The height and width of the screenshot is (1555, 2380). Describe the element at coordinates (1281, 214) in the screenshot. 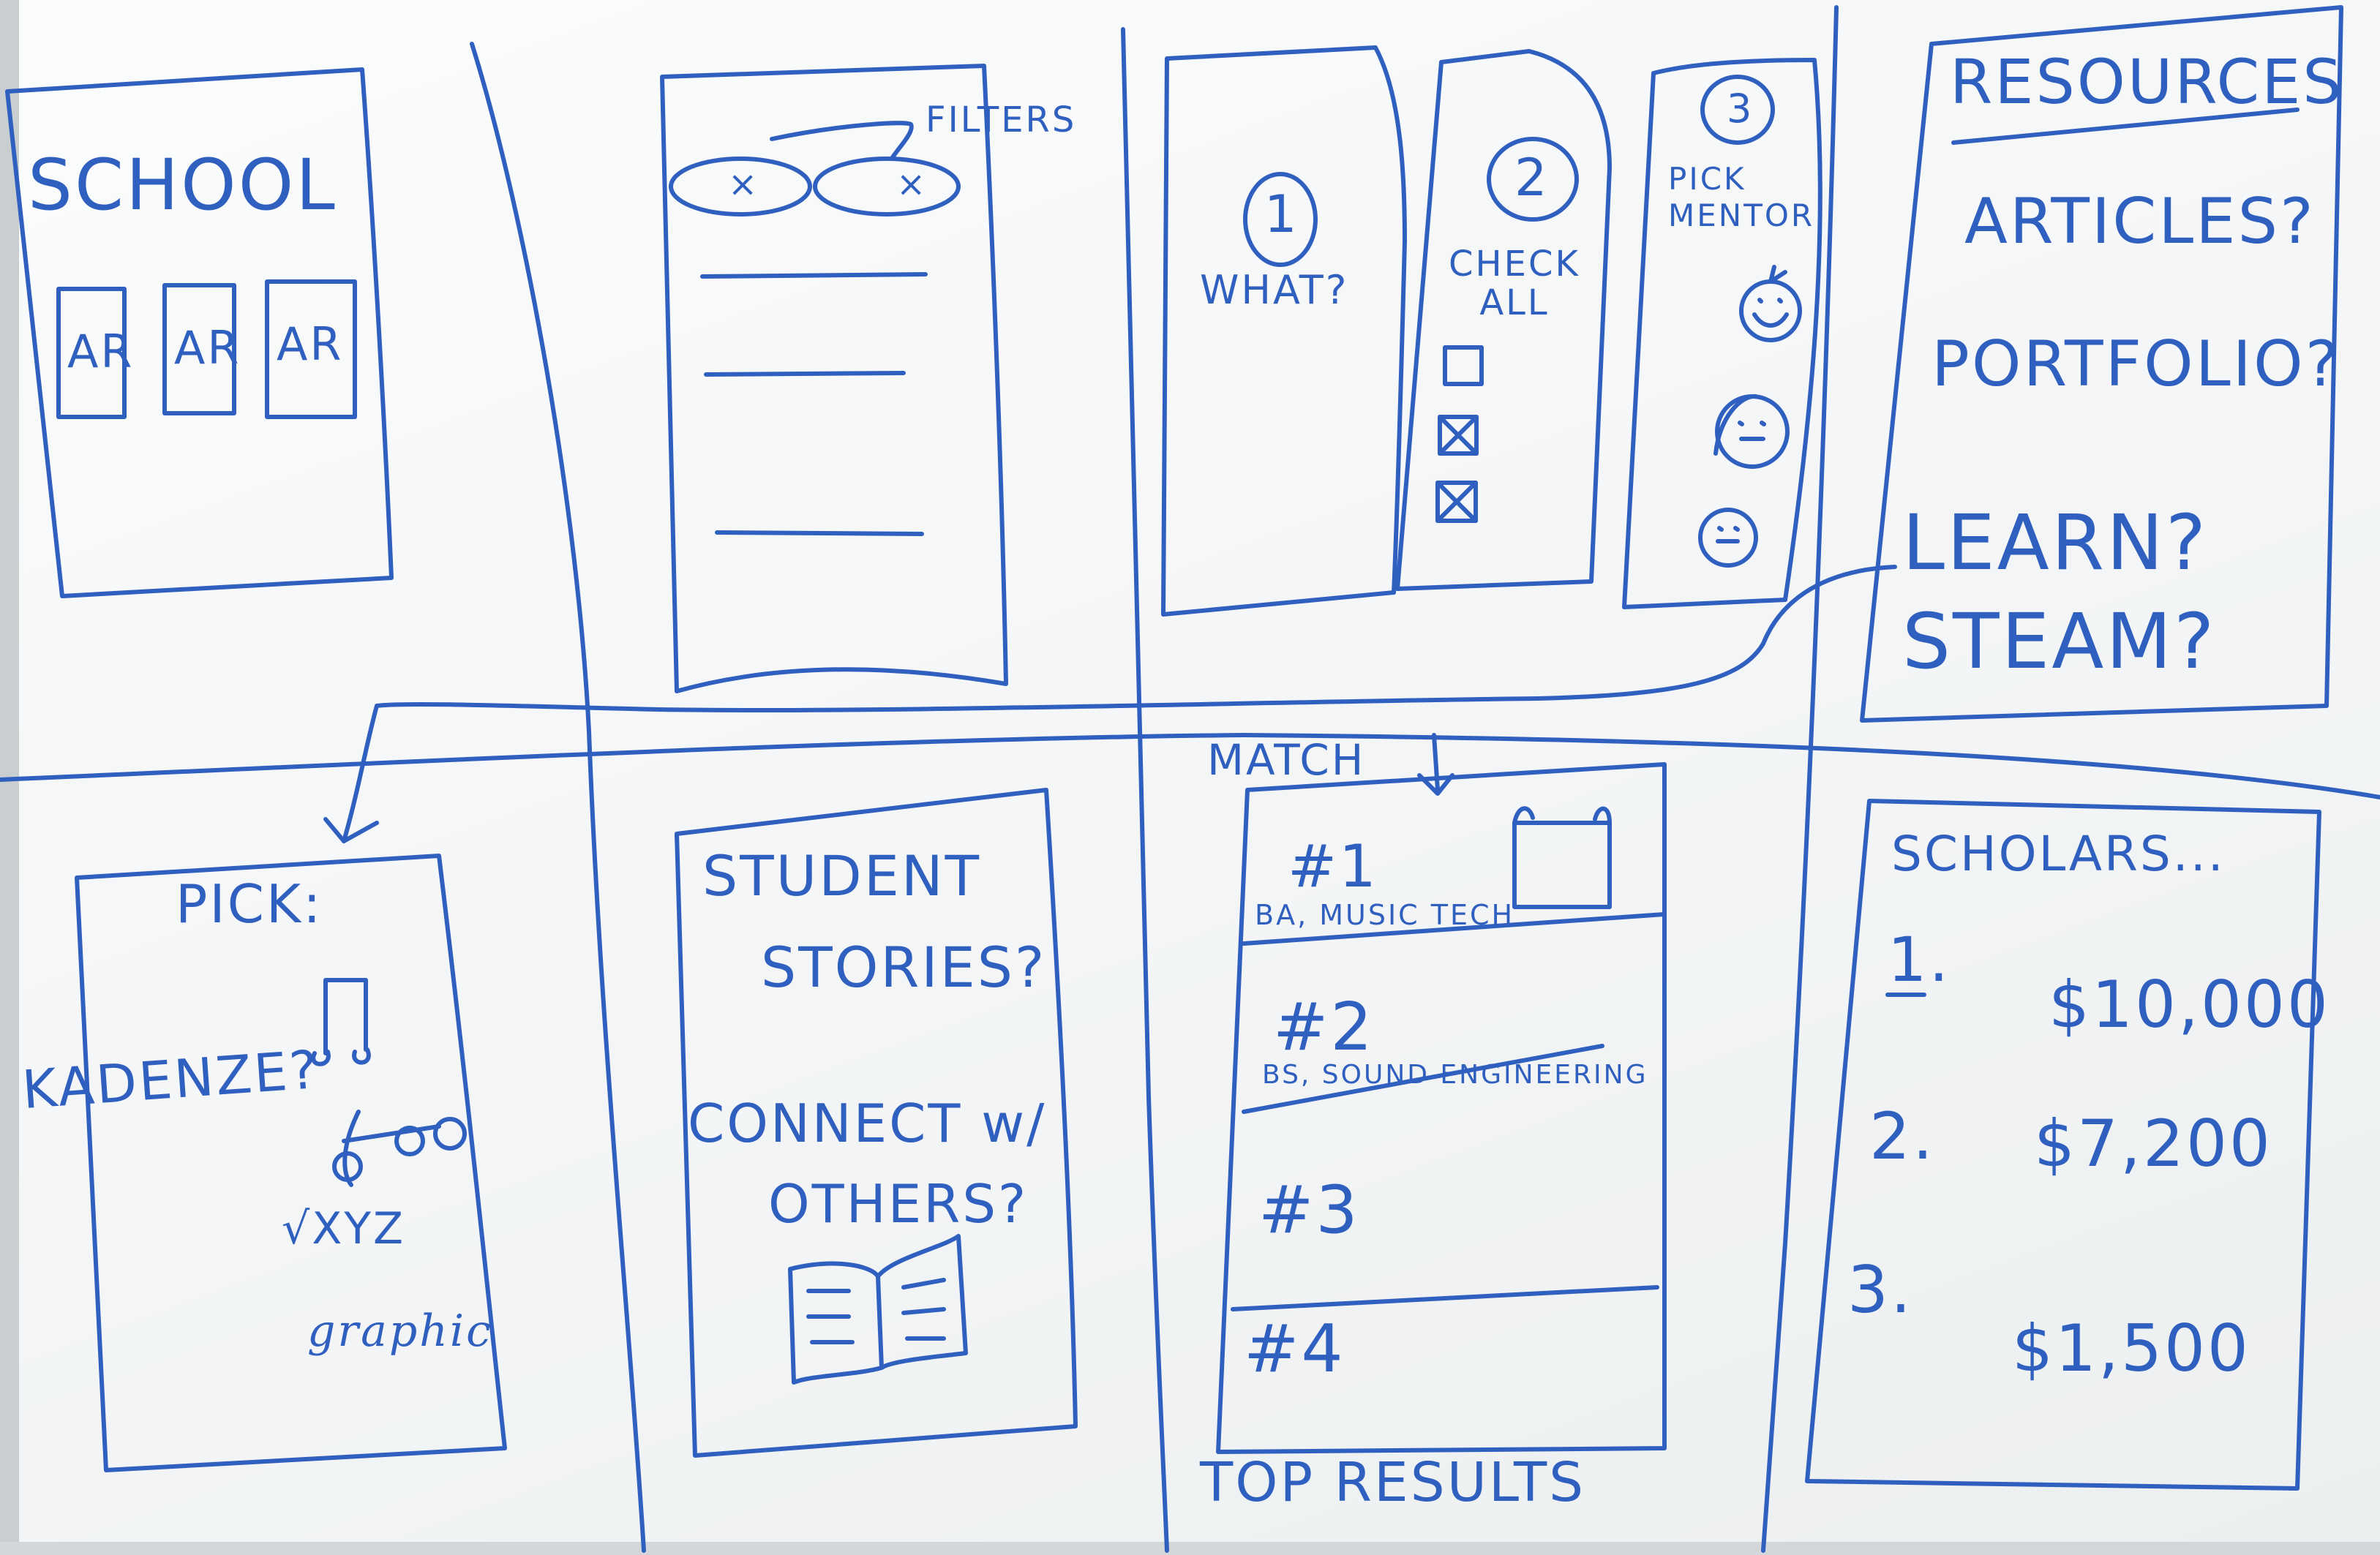

I see `step1-number: 1` at that location.